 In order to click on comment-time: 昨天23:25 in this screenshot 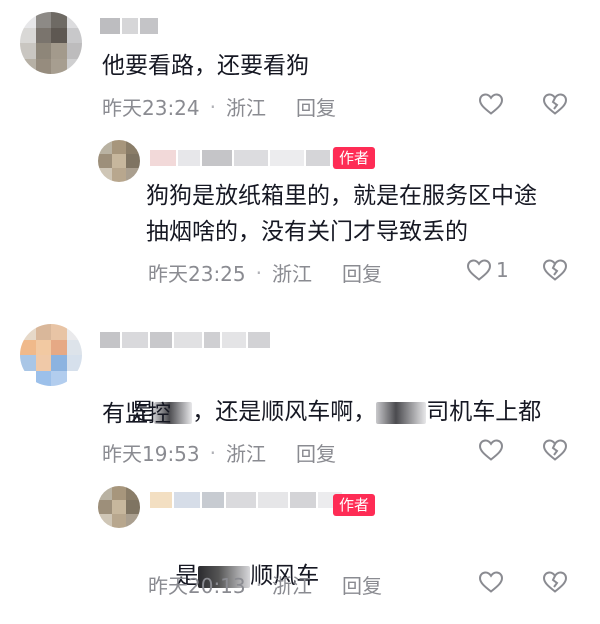, I will do `click(197, 274)`.